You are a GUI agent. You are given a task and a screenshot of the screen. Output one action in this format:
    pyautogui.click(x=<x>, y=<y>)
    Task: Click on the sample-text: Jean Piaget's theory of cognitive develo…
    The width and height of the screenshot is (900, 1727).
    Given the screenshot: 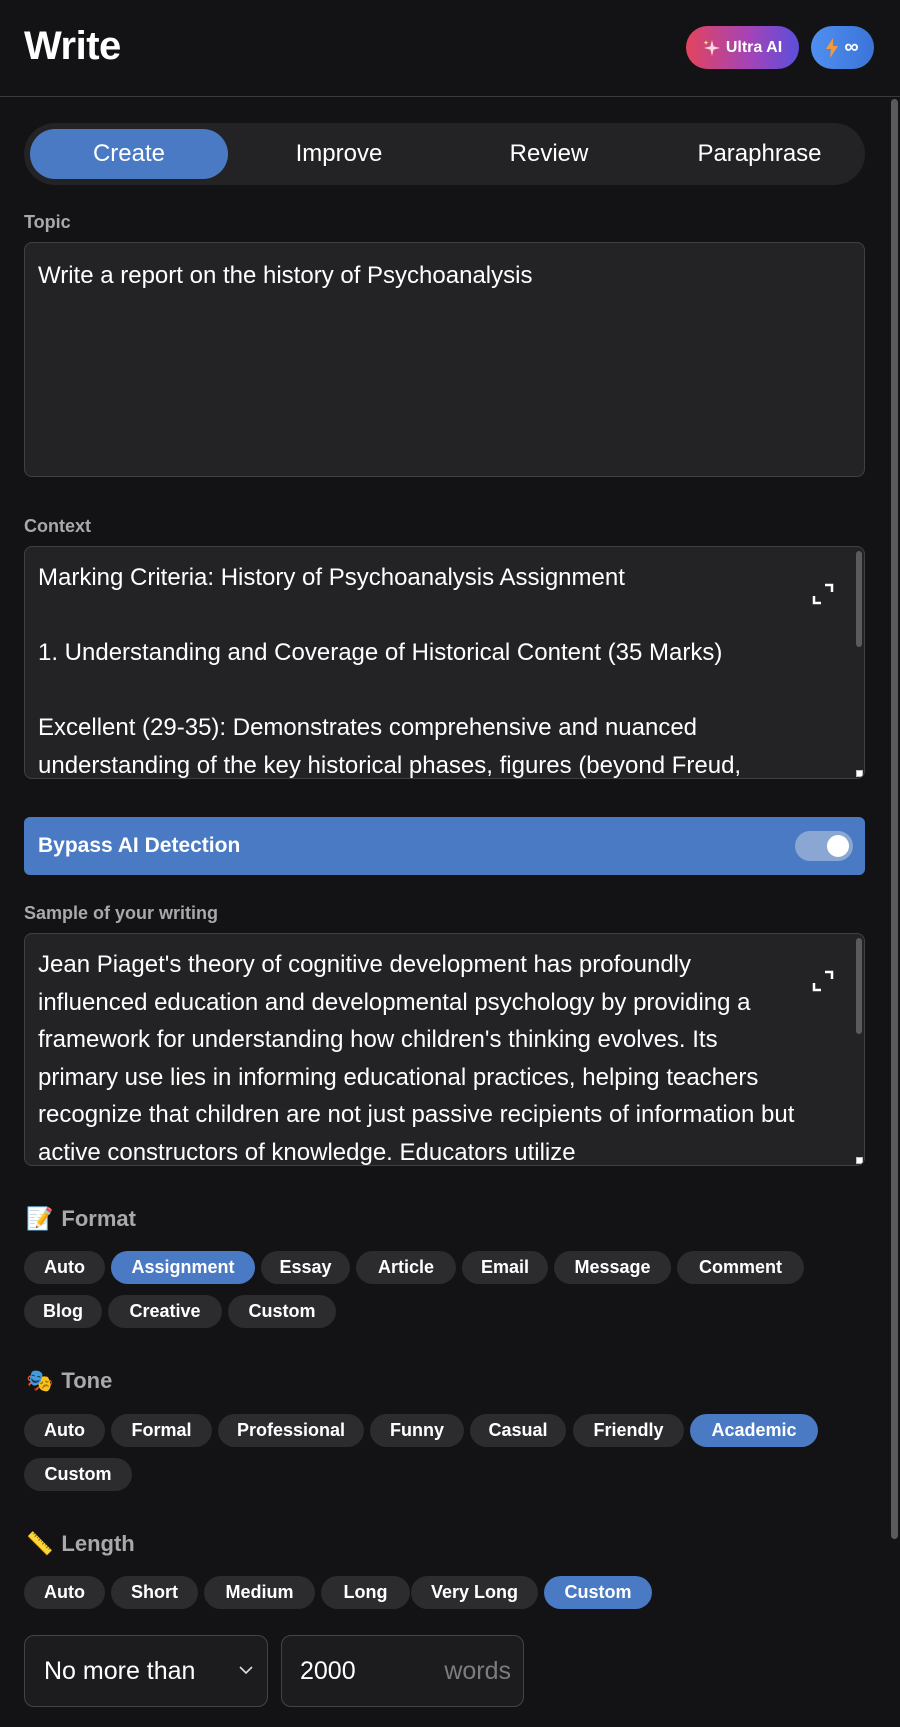 What is the action you would take?
    pyautogui.click(x=420, y=1058)
    